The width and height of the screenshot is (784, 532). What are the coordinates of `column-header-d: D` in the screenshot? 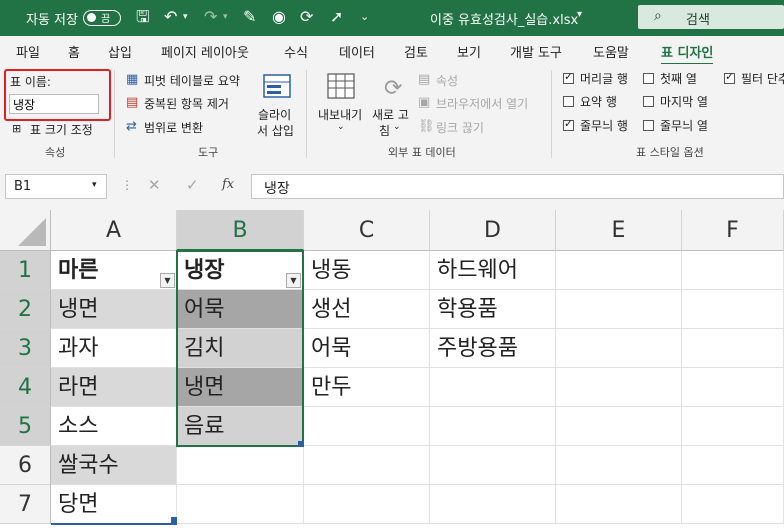 It's located at (493, 230).